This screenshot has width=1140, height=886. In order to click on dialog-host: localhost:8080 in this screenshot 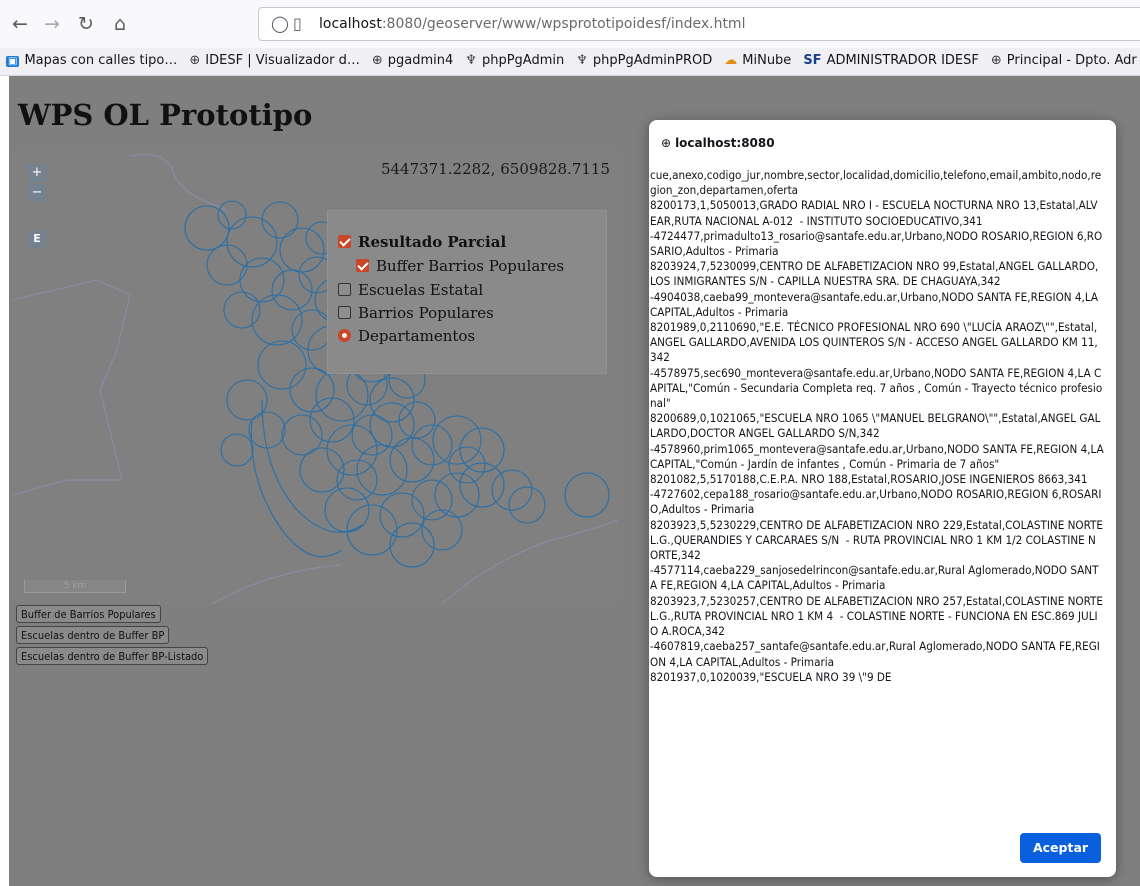, I will do `click(725, 143)`.